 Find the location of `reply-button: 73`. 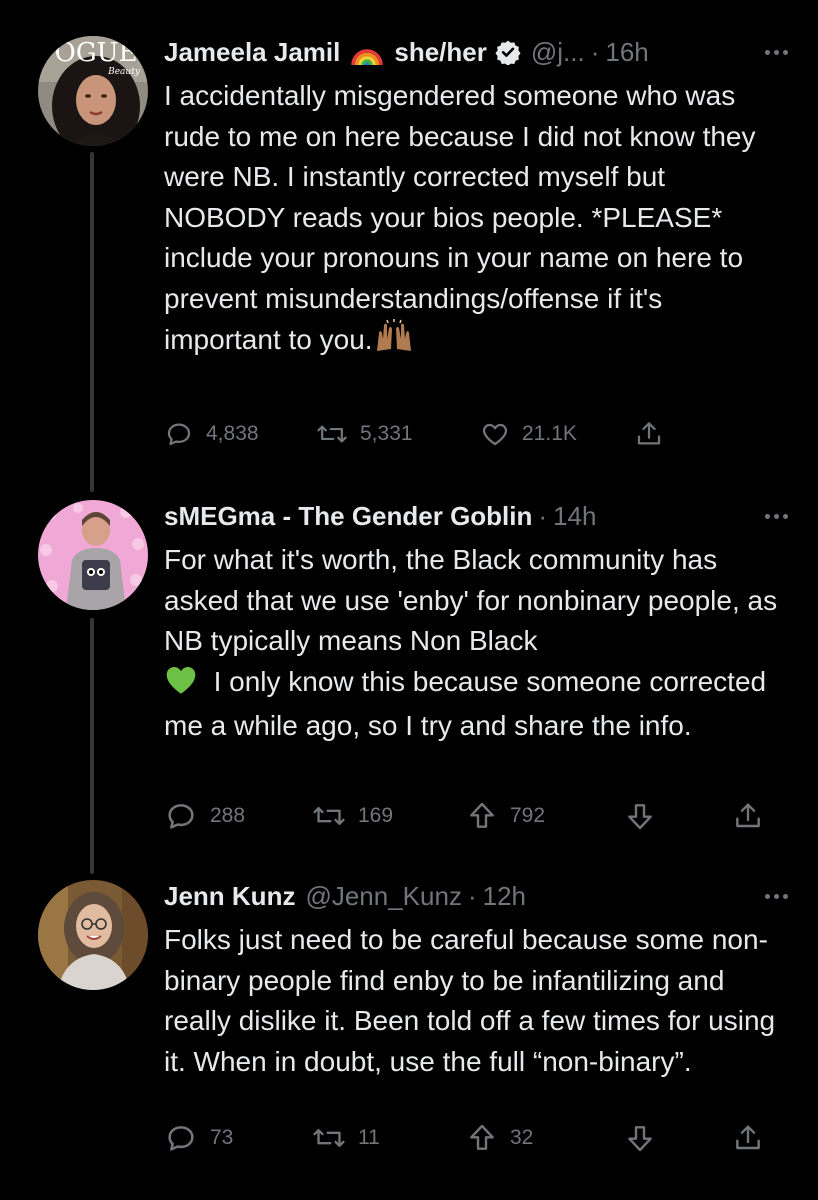

reply-button: 73 is located at coordinates (198, 1138).